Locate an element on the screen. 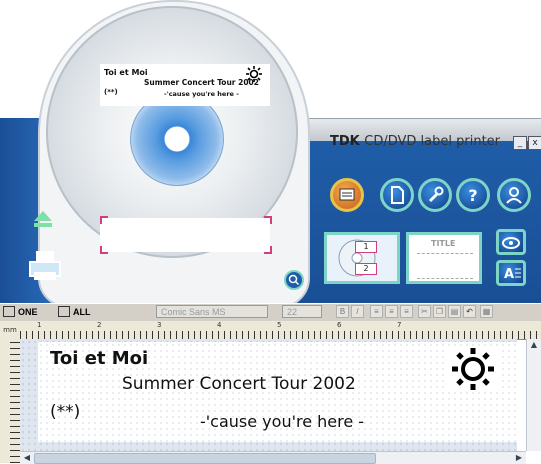 Image resolution: width=541 pixels, height=464 pixels. font-name-select: Comic Sans MS is located at coordinates (212, 311).